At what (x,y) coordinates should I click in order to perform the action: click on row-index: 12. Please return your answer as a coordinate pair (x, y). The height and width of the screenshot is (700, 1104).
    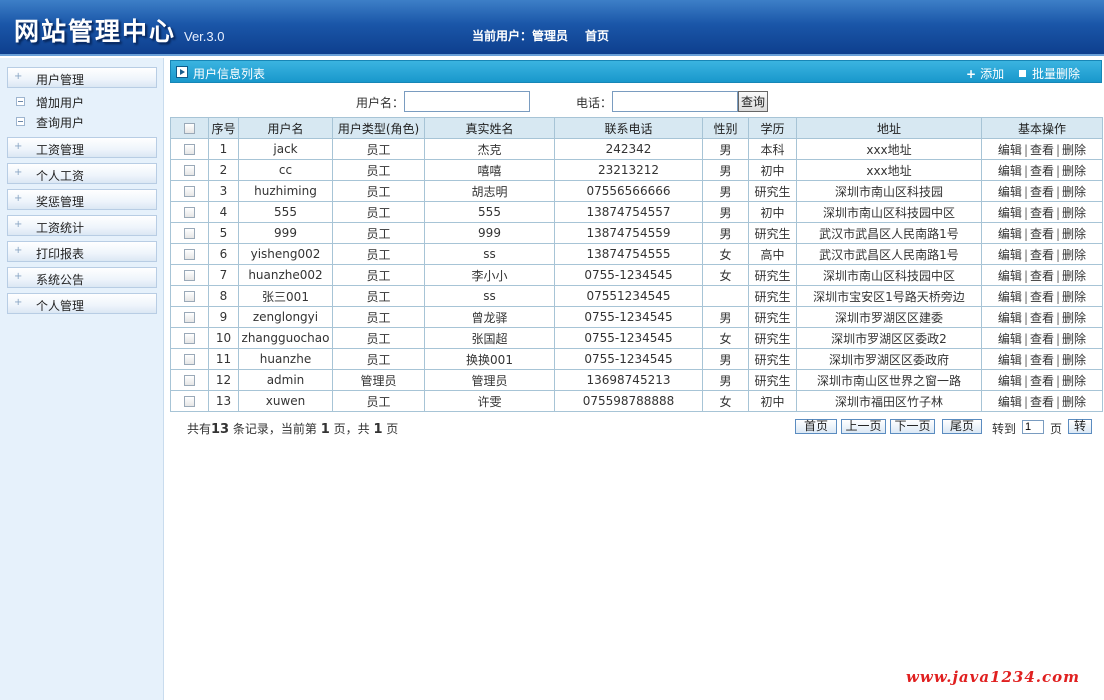
    Looking at the image, I should click on (223, 380).